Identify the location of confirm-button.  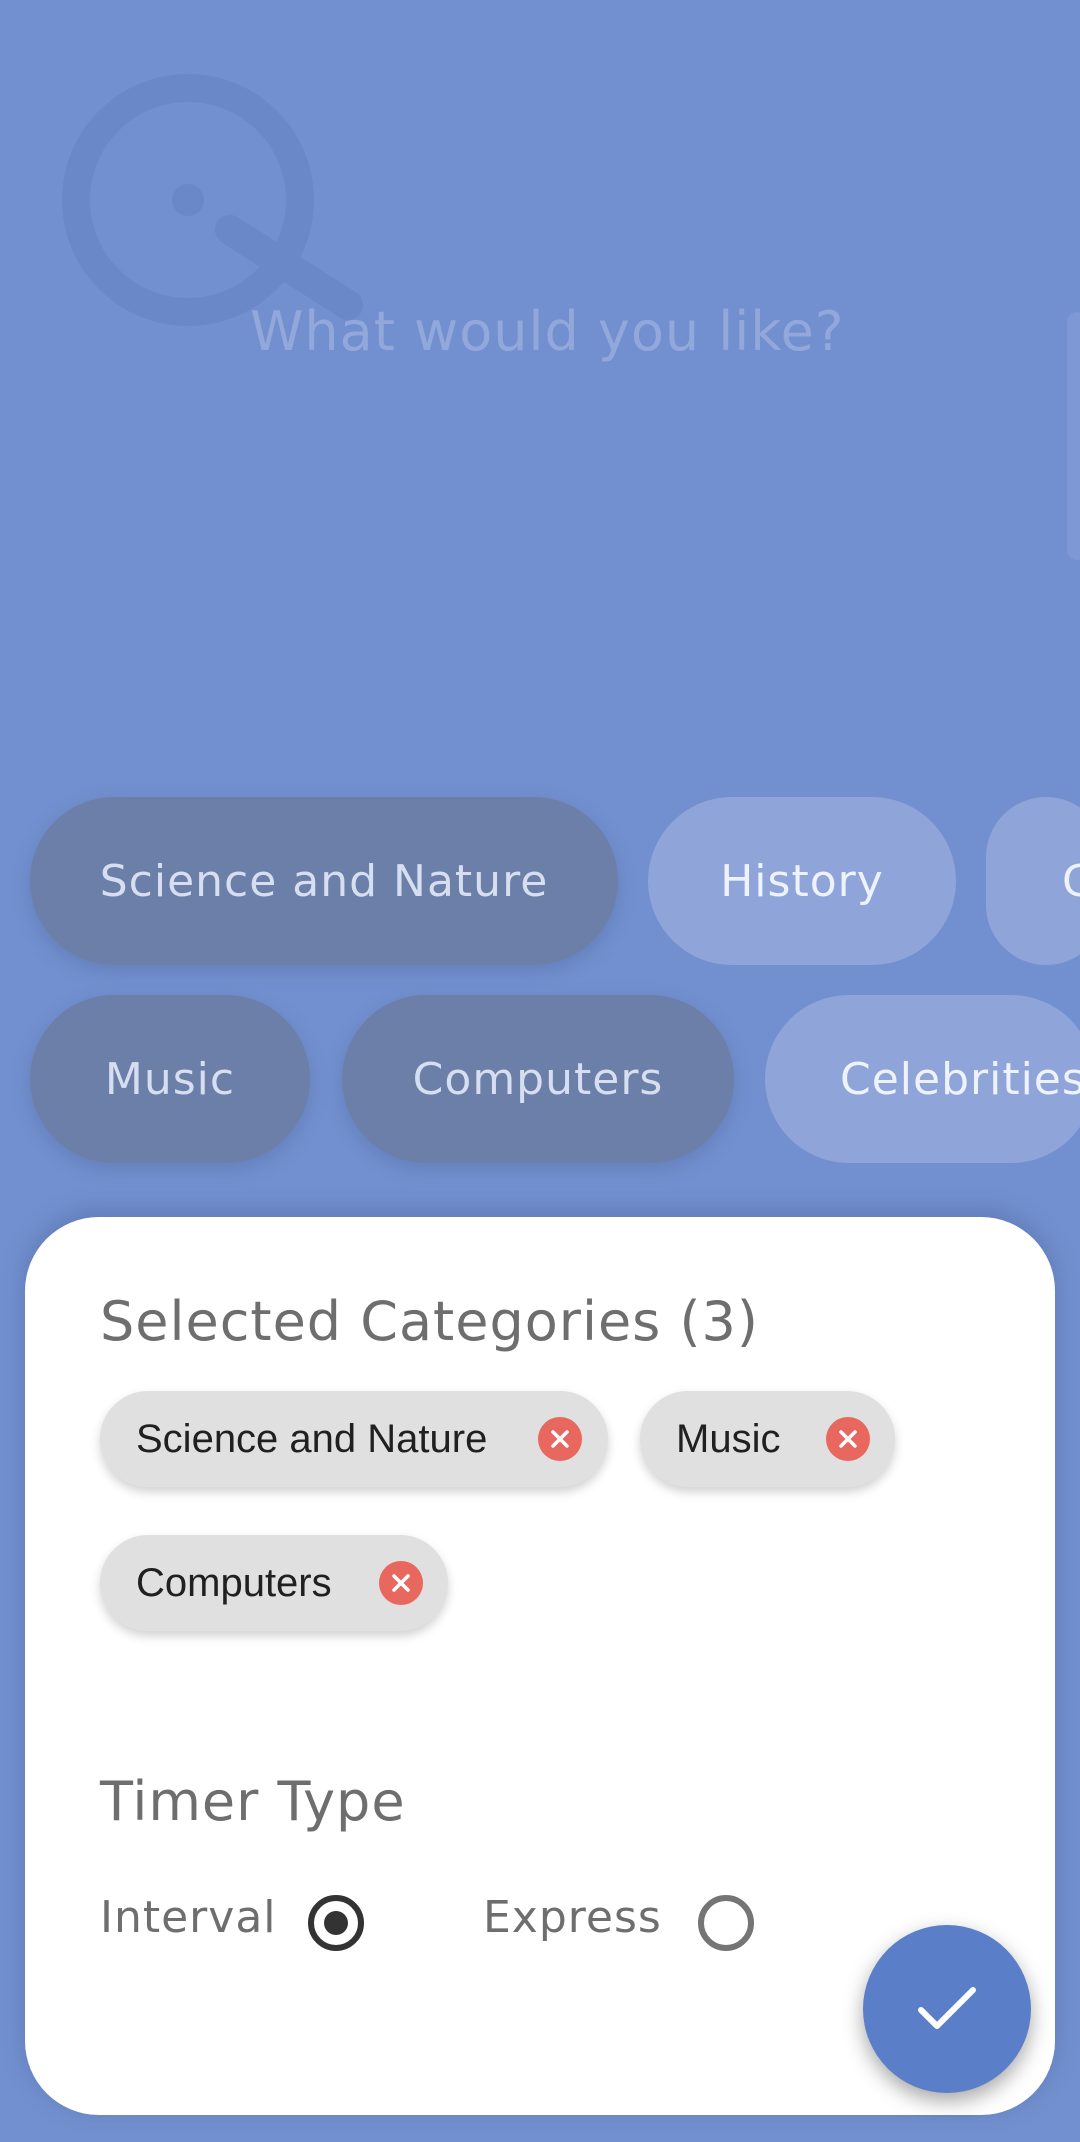
(947, 2009).